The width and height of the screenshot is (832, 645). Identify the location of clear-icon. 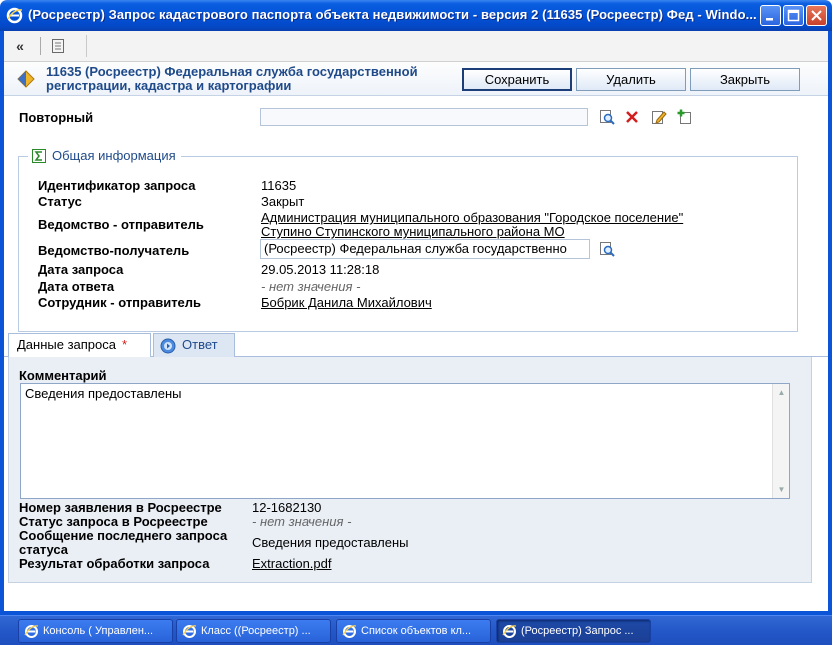
(632, 117).